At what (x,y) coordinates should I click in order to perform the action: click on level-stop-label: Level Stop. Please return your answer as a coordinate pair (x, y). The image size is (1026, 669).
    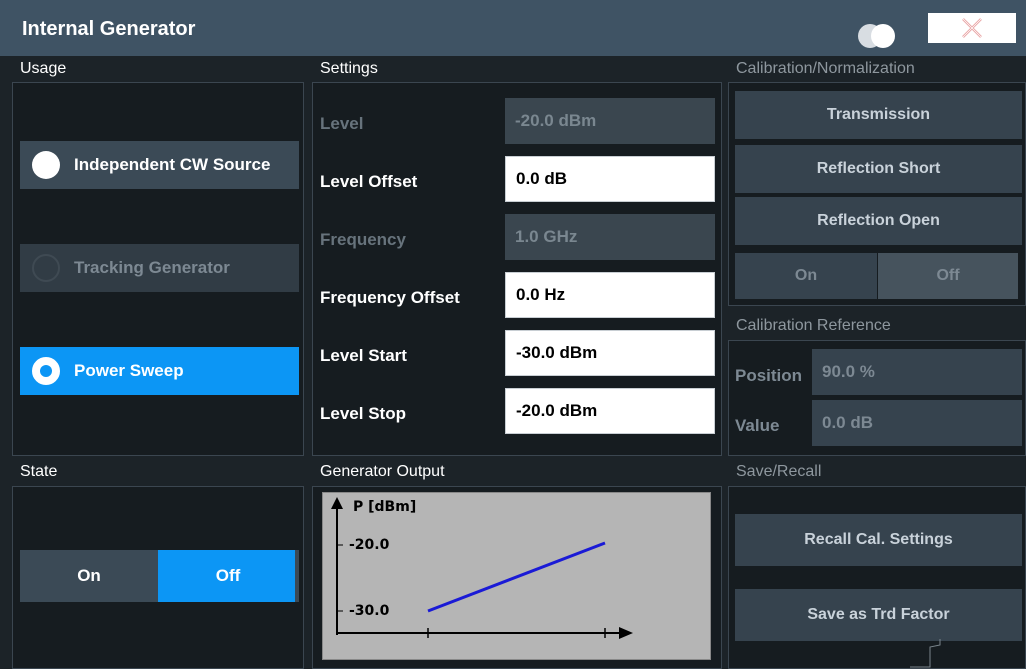
    Looking at the image, I should click on (363, 413).